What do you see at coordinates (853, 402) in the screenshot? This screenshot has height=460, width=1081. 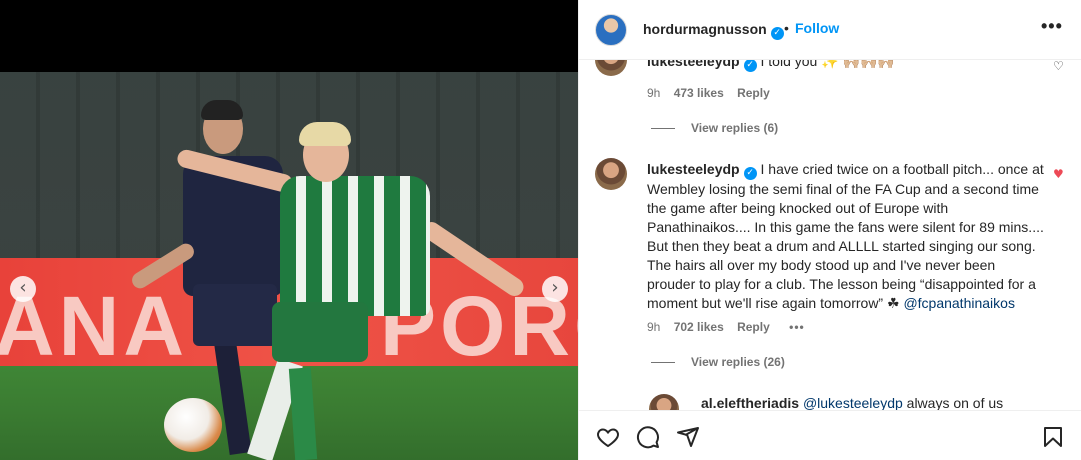 I see `mention-link: @lukesteeleydp` at bounding box center [853, 402].